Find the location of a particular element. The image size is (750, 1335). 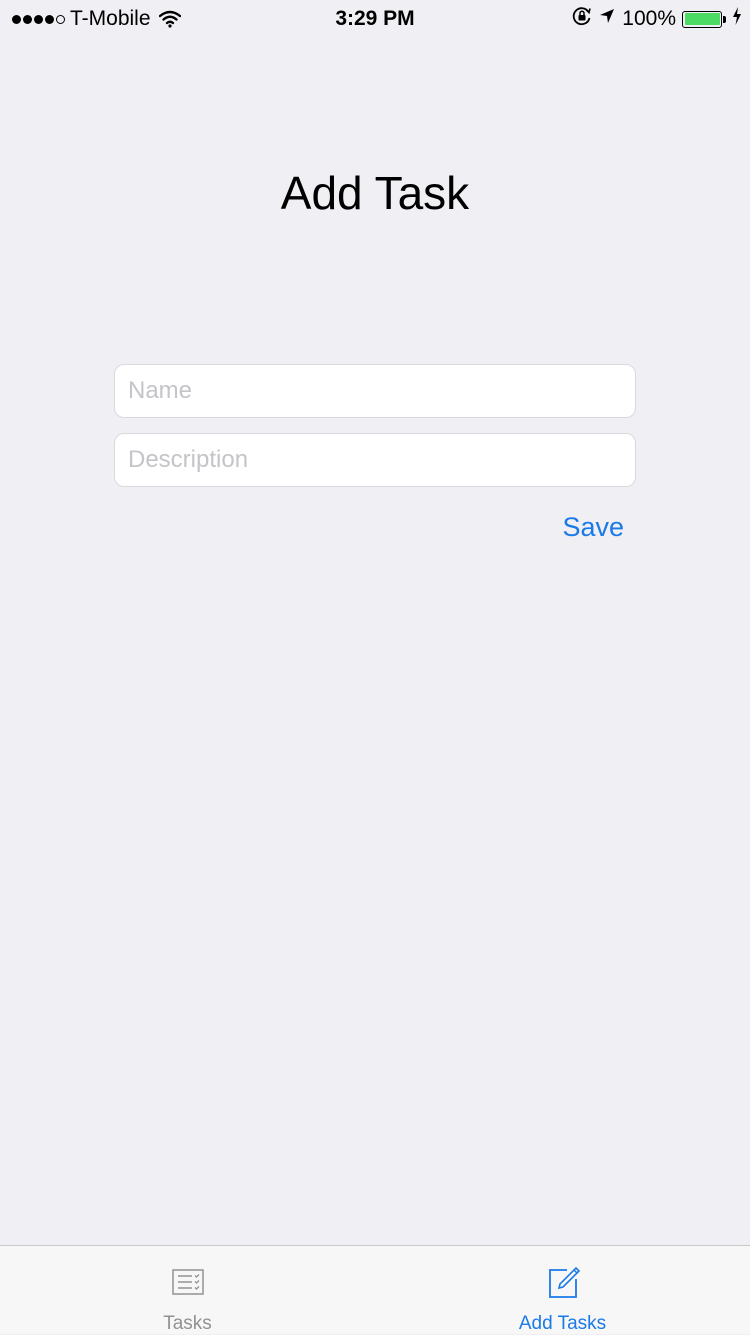

tab-bar: Tasks Add Tasks is located at coordinates (375, 1289).